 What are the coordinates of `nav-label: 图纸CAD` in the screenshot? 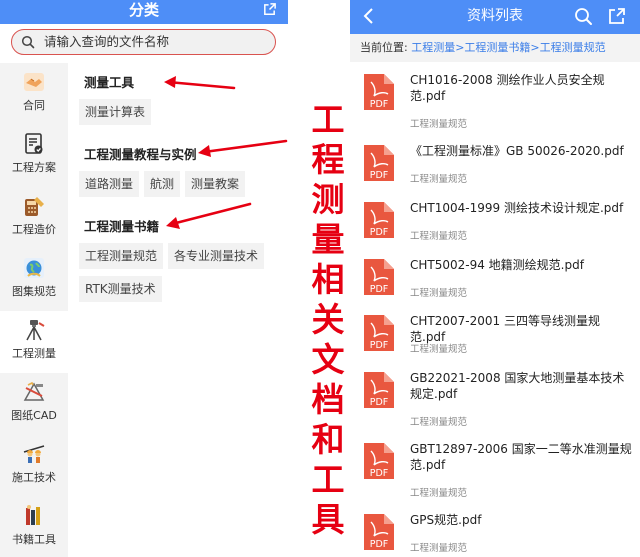 It's located at (34, 415).